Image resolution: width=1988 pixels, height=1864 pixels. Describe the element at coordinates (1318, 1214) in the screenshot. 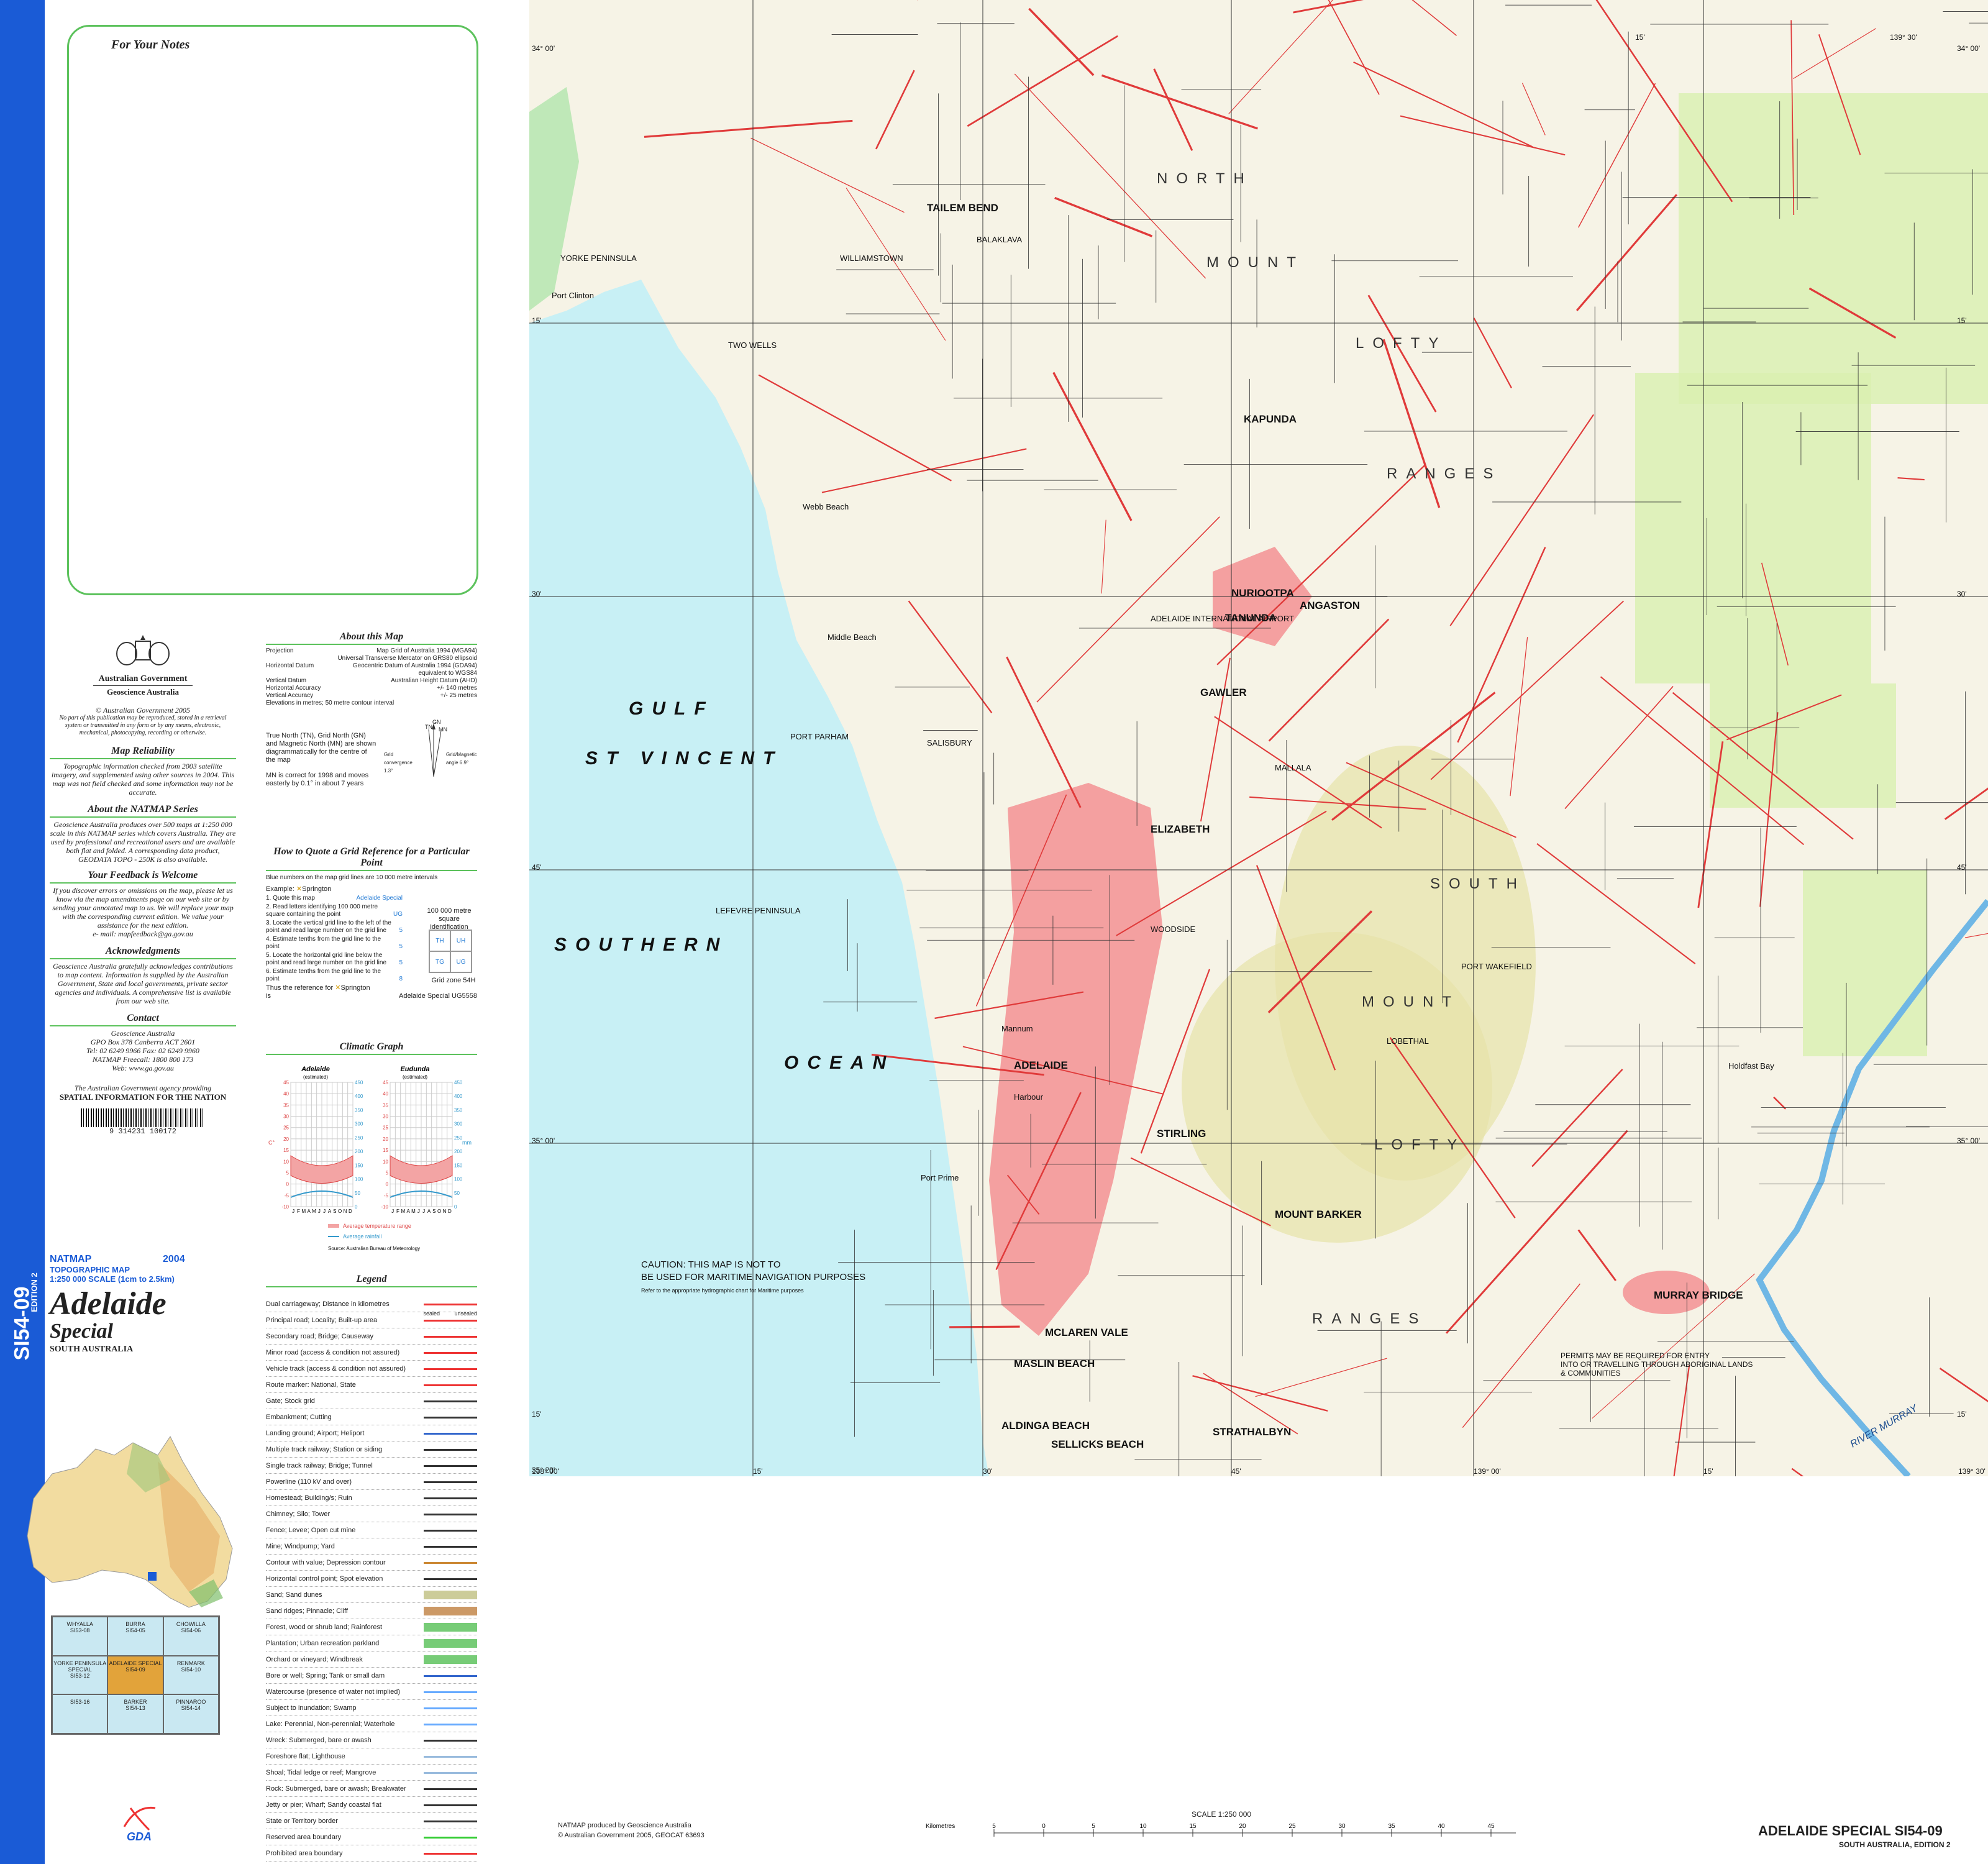

I see `place-label: MOUNT BARKER` at that location.